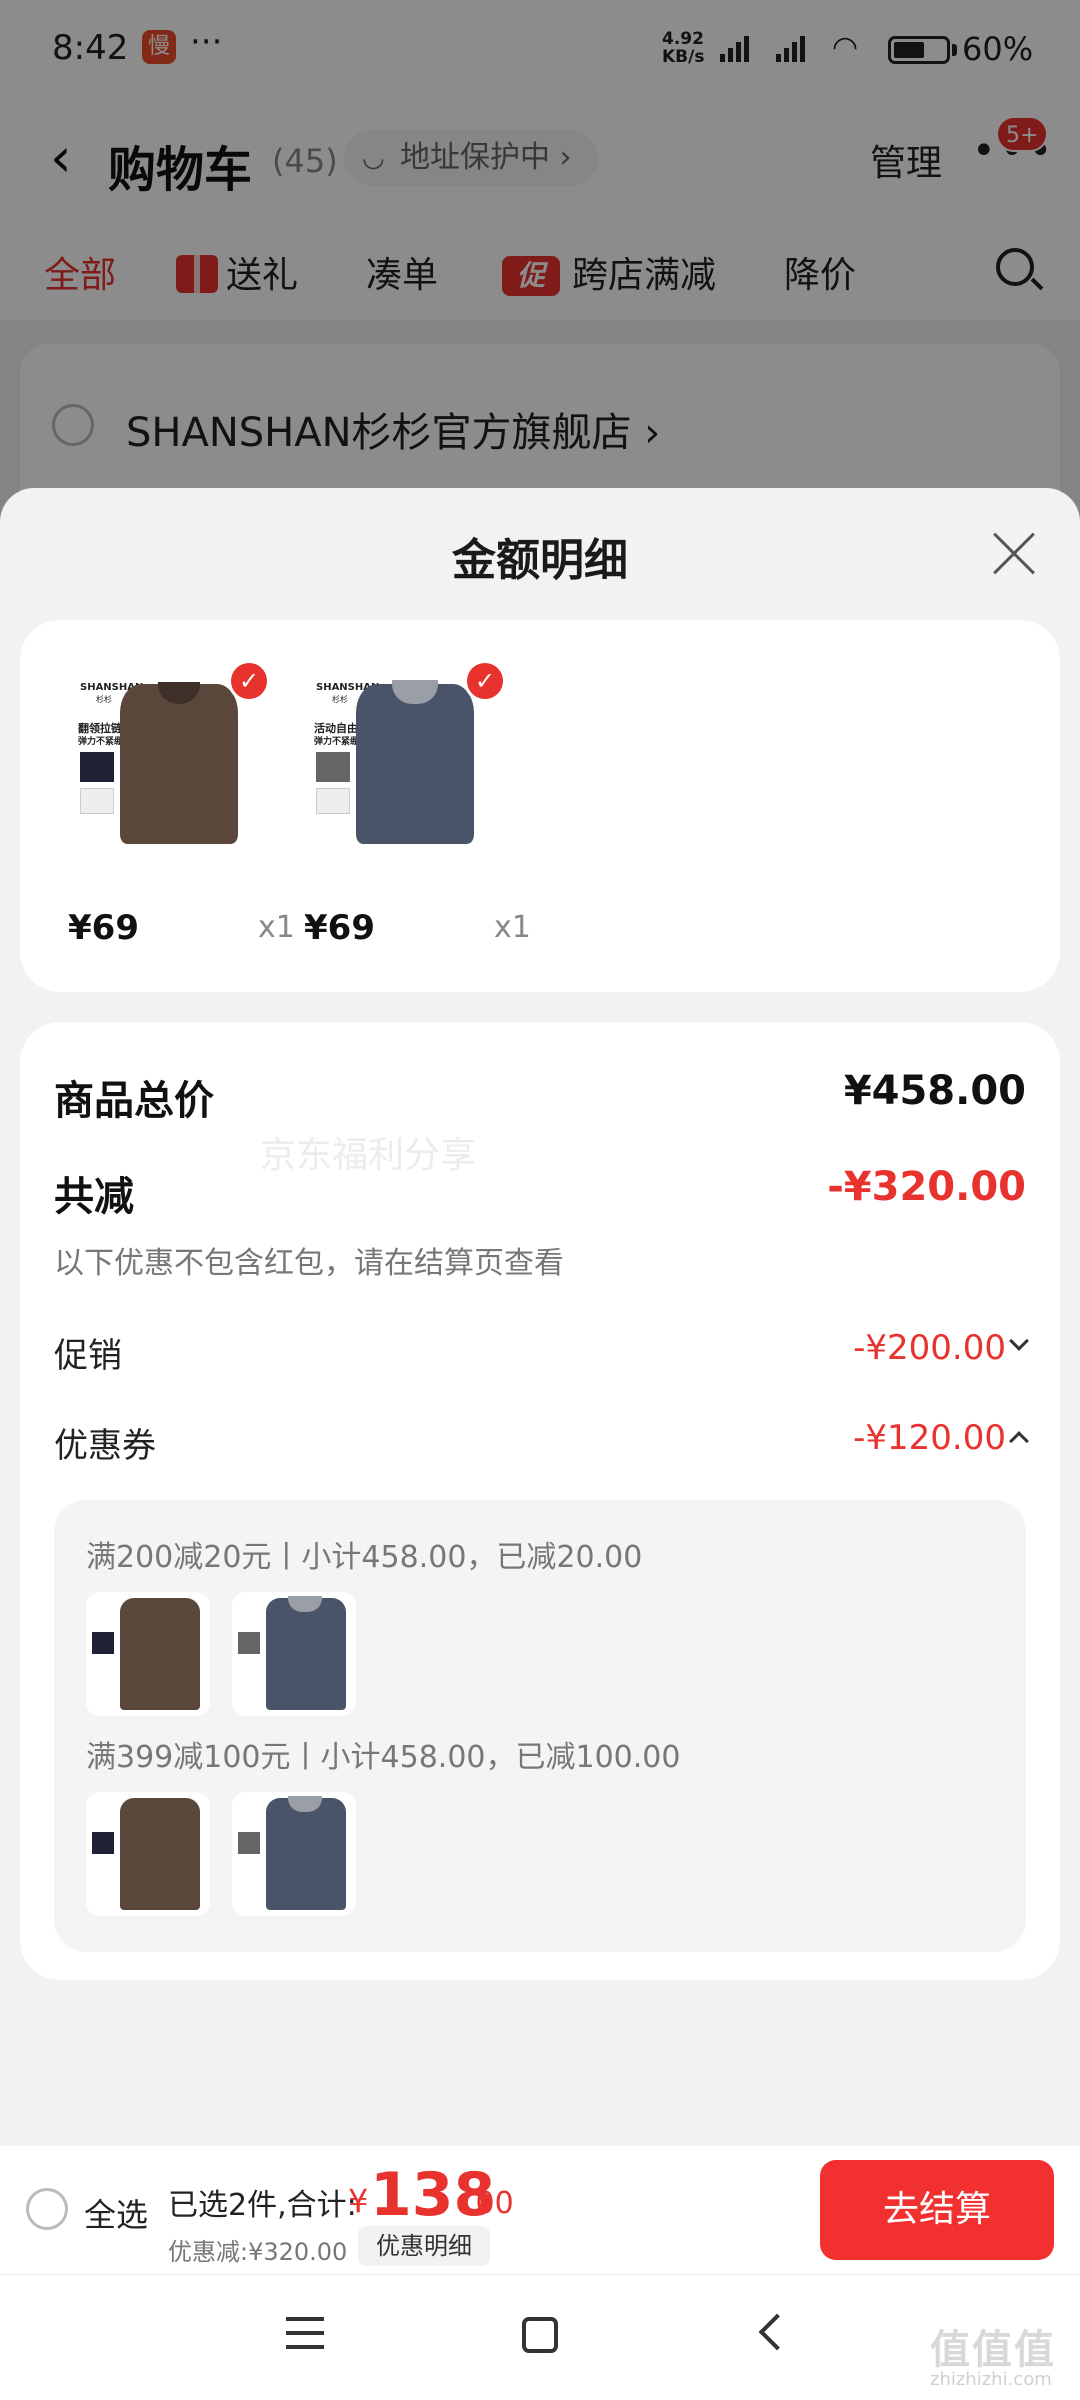  What do you see at coordinates (358, 2201) in the screenshot?
I see `currency-symbol: ¥` at bounding box center [358, 2201].